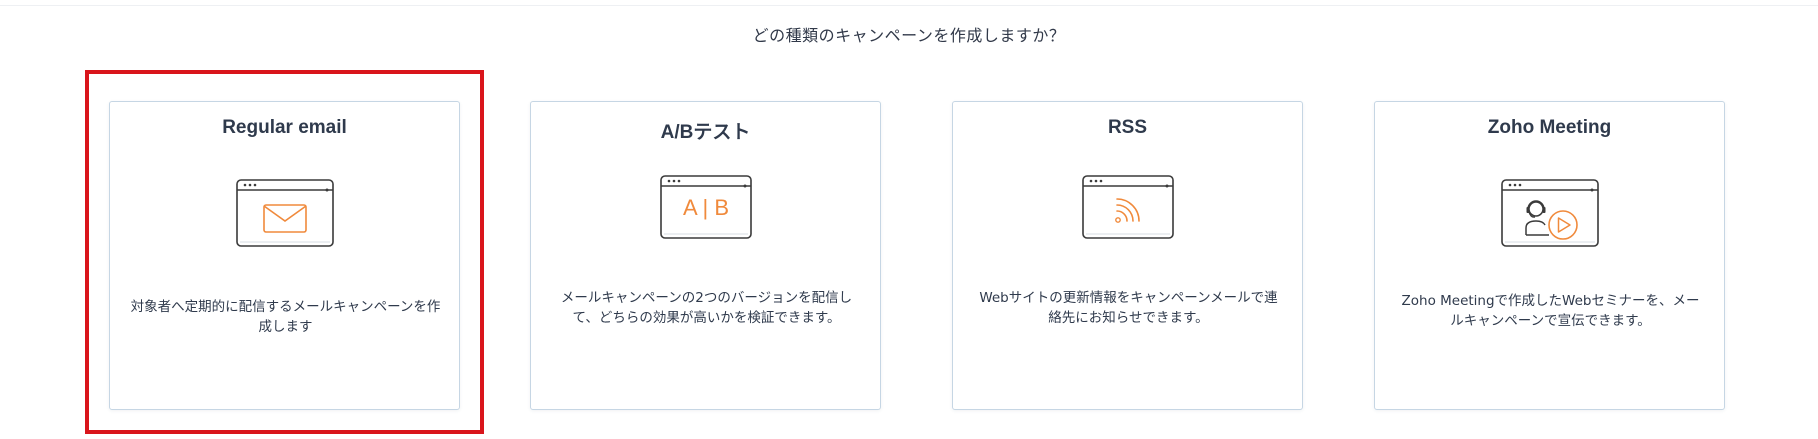 The width and height of the screenshot is (1818, 439). Describe the element at coordinates (1128, 308) in the screenshot. I see `card-description: Webサイトの更新情報をキャンペーンメールで連絡先にお知らせできます。` at that location.